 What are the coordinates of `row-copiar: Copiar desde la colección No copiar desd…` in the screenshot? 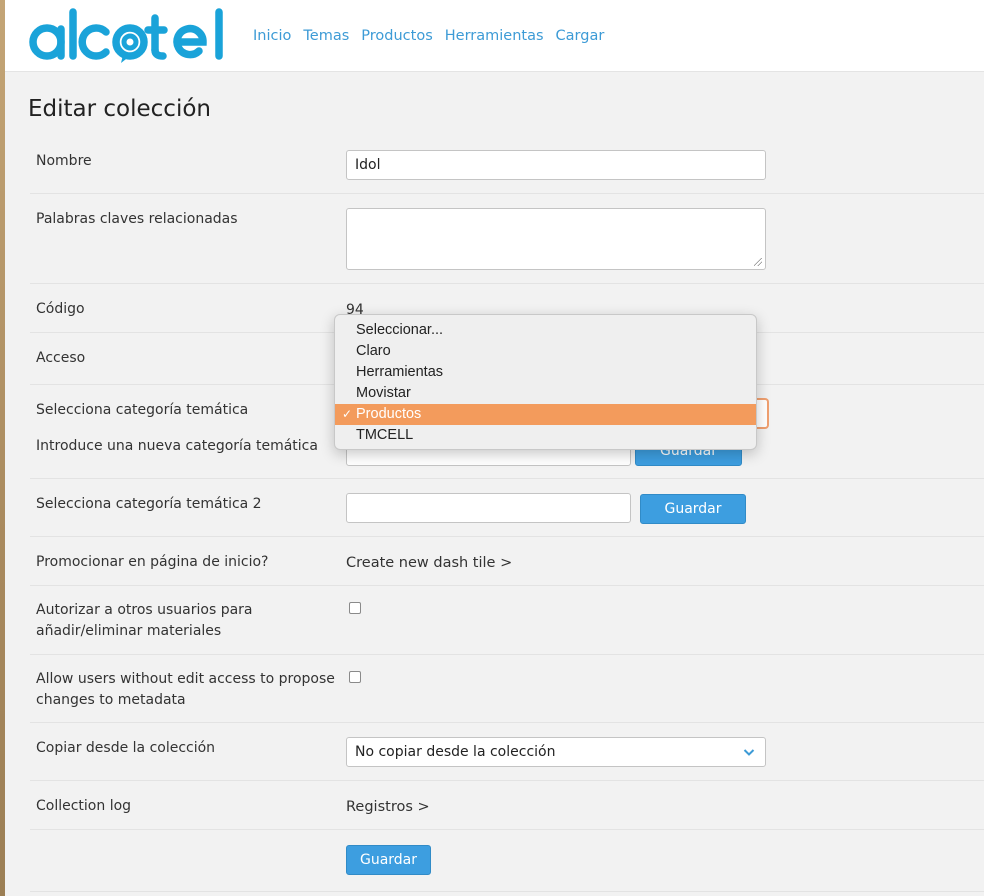 It's located at (507, 752).